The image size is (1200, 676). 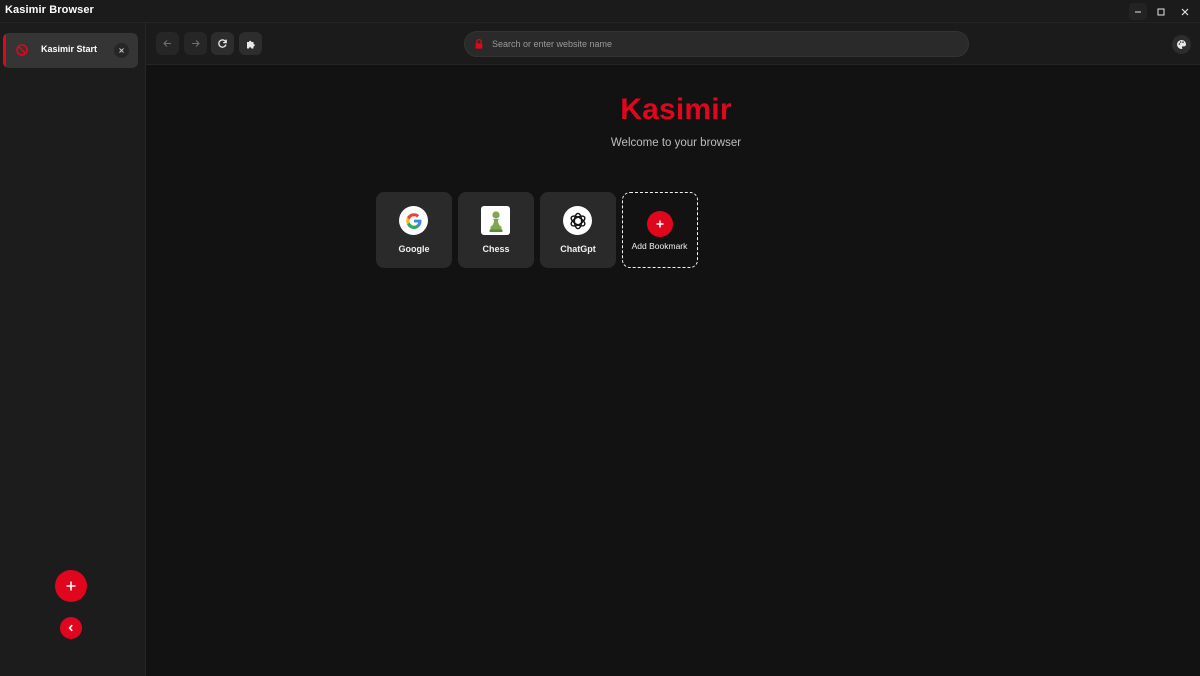 I want to click on bookmark-chess: Chess, so click(x=496, y=230).